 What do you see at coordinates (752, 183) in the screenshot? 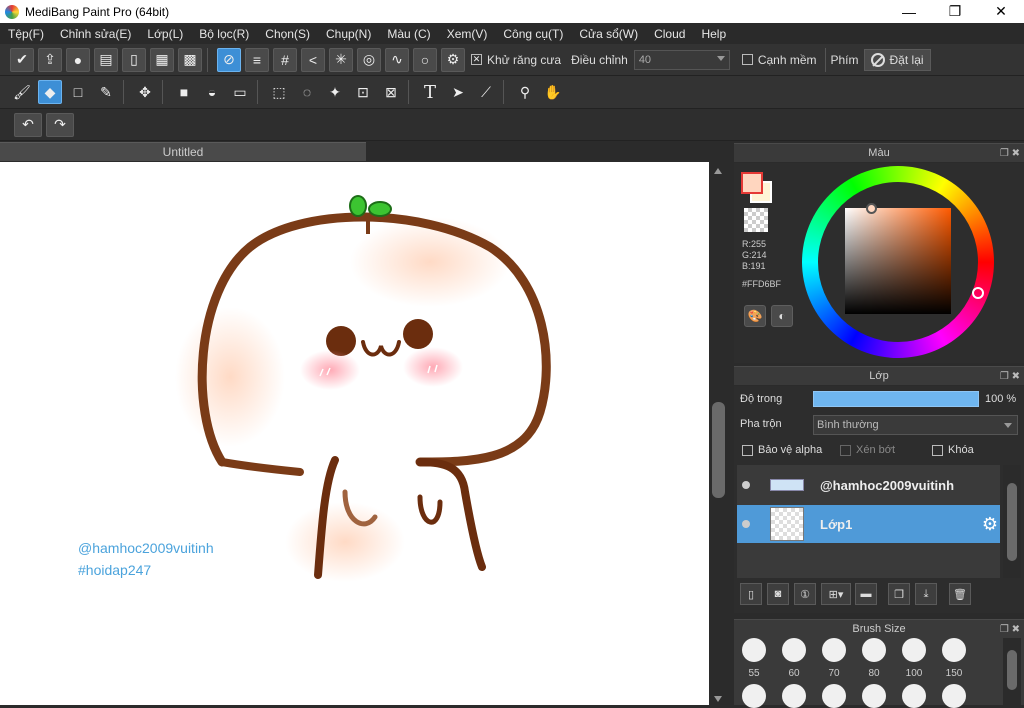
I see `primary-color-swatch` at bounding box center [752, 183].